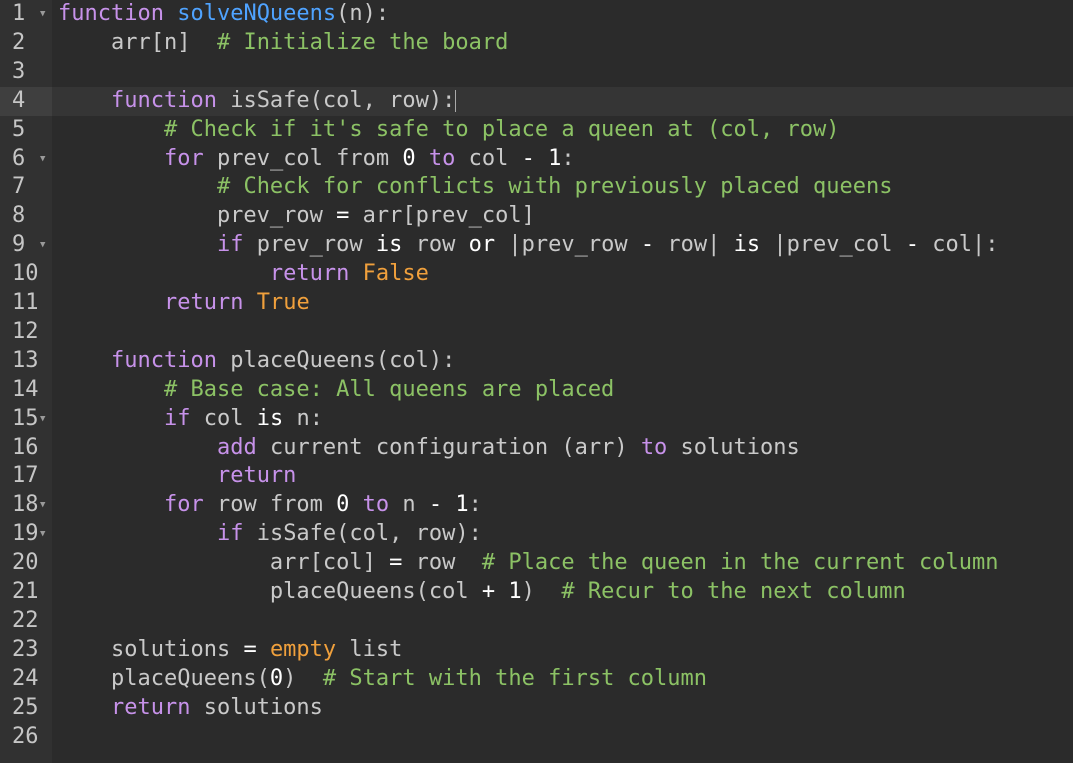 The image size is (1073, 763). I want to click on line-number: 26, so click(26, 737).